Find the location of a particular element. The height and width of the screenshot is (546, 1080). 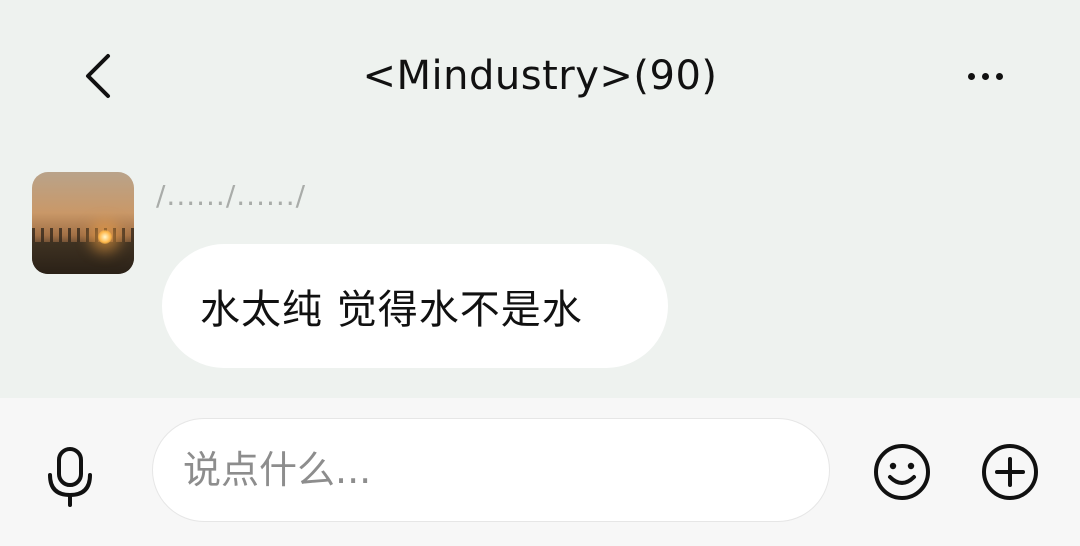

more-options-button is located at coordinates (985, 76).